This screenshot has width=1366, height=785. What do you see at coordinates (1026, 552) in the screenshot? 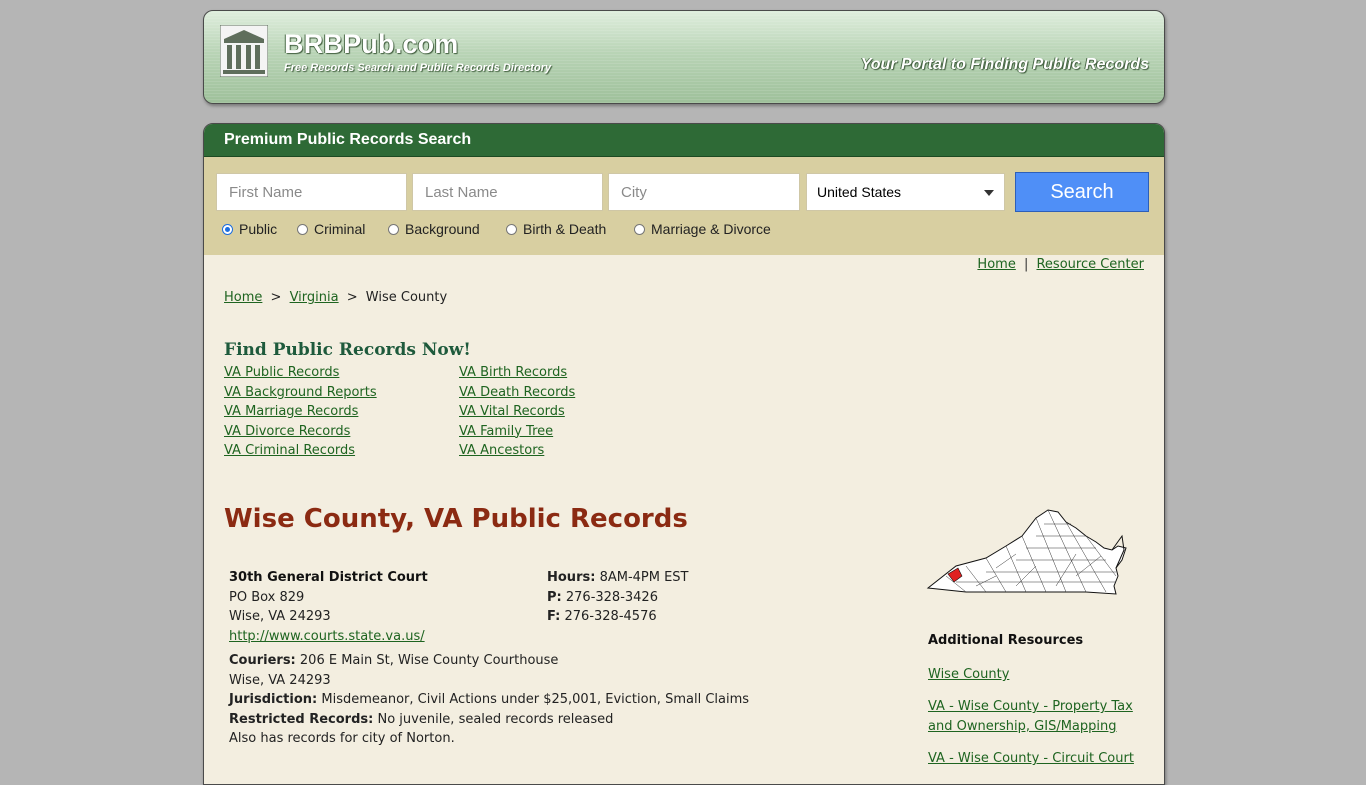
I see `virginia-county-map` at bounding box center [1026, 552].